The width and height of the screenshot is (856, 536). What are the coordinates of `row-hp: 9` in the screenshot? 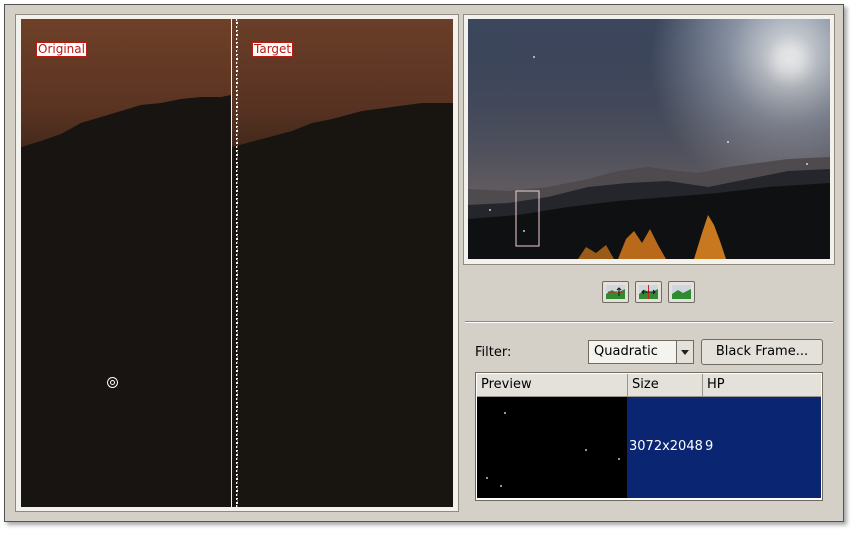 It's located at (709, 446).